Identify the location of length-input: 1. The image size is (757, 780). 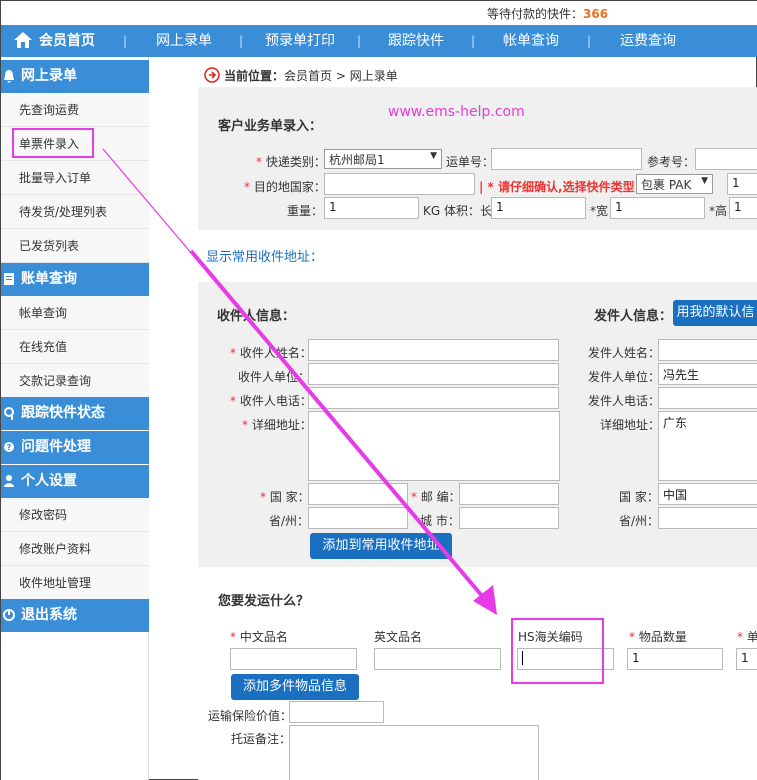
(538, 208).